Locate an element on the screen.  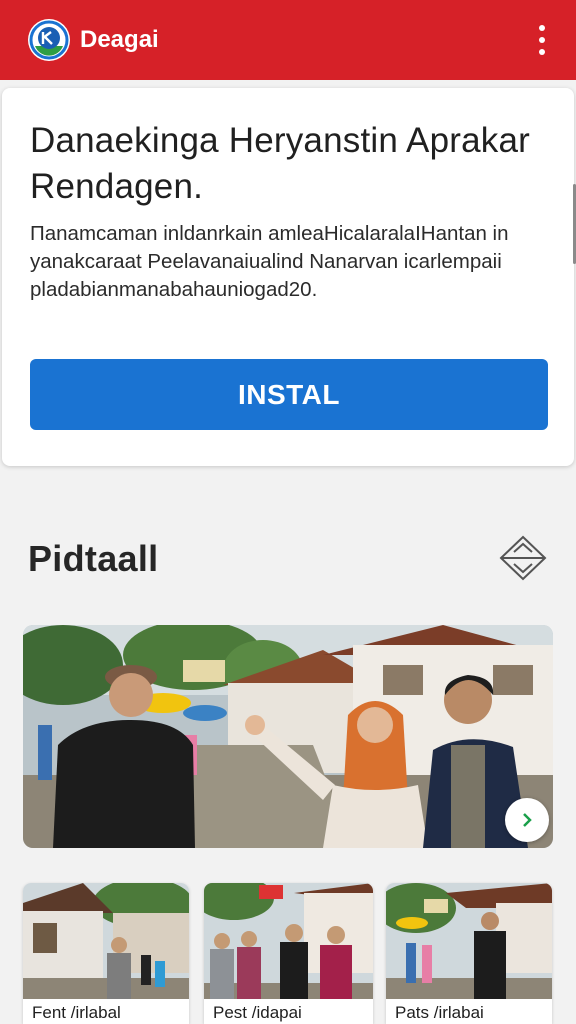
thumbnail-label: Fent /irlabal is located at coordinates (76, 1012).